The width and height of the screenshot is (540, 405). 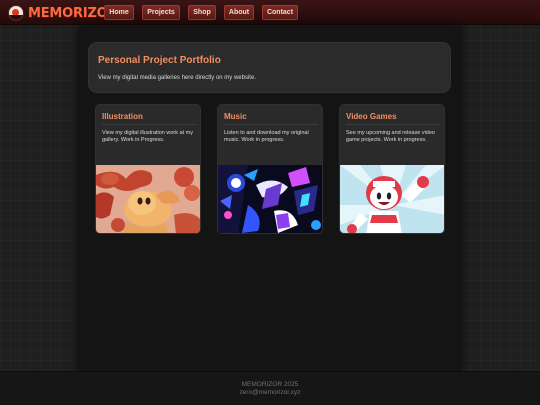 What do you see at coordinates (235, 116) in the screenshot?
I see `card-title: Music` at bounding box center [235, 116].